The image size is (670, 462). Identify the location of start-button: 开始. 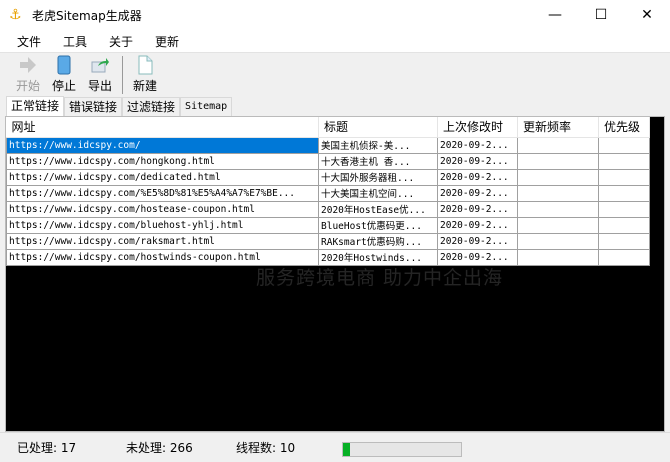
(28, 75).